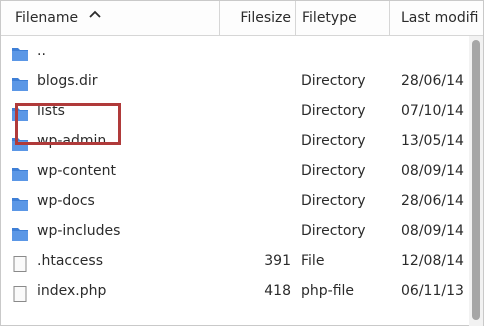 This screenshot has height=326, width=484. What do you see at coordinates (67, 81) in the screenshot?
I see `file-name: blogs.dir` at bounding box center [67, 81].